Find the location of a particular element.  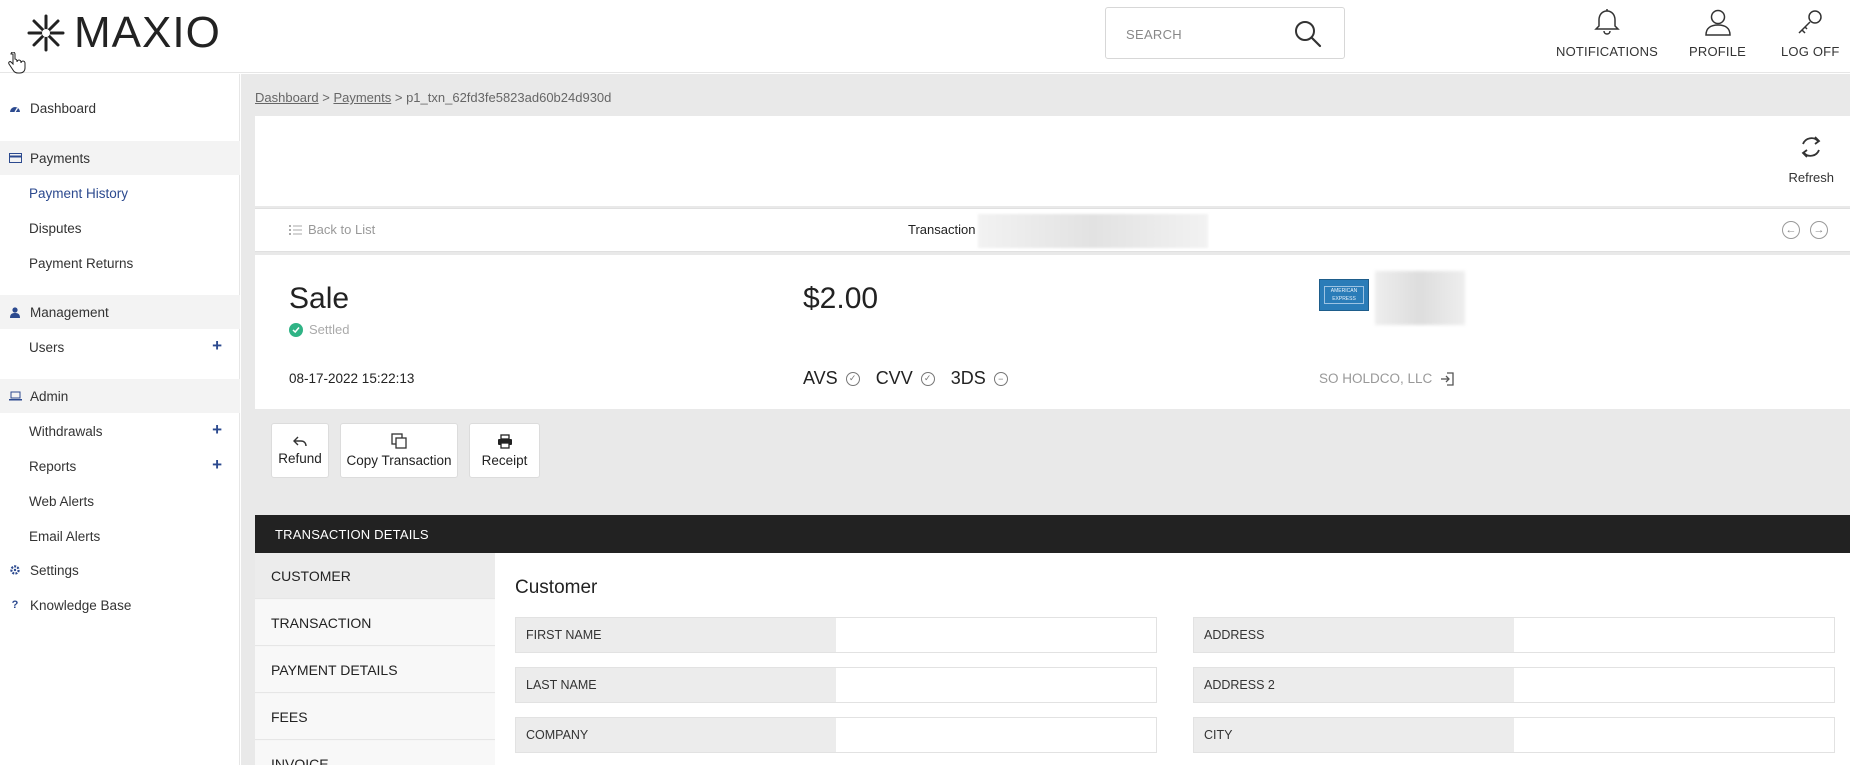

printer-icon is located at coordinates (504, 441).